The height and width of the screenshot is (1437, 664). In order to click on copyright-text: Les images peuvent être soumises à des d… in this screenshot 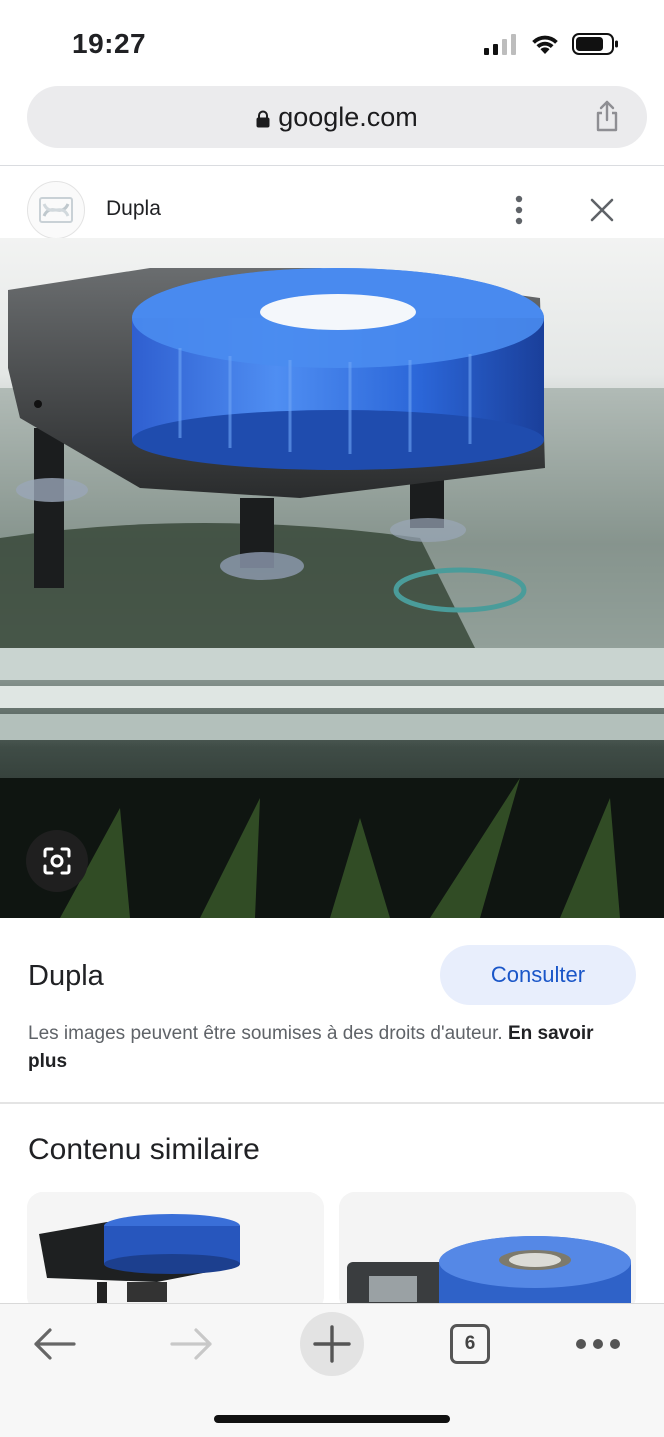, I will do `click(265, 1033)`.